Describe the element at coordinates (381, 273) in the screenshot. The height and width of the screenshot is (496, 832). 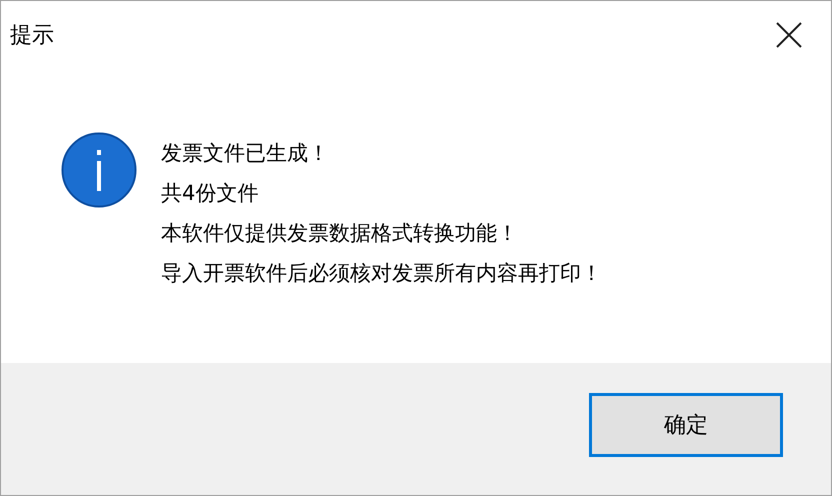
I see `message-line: 导入开票软件后必须核对发票所有内容再打印！` at that location.